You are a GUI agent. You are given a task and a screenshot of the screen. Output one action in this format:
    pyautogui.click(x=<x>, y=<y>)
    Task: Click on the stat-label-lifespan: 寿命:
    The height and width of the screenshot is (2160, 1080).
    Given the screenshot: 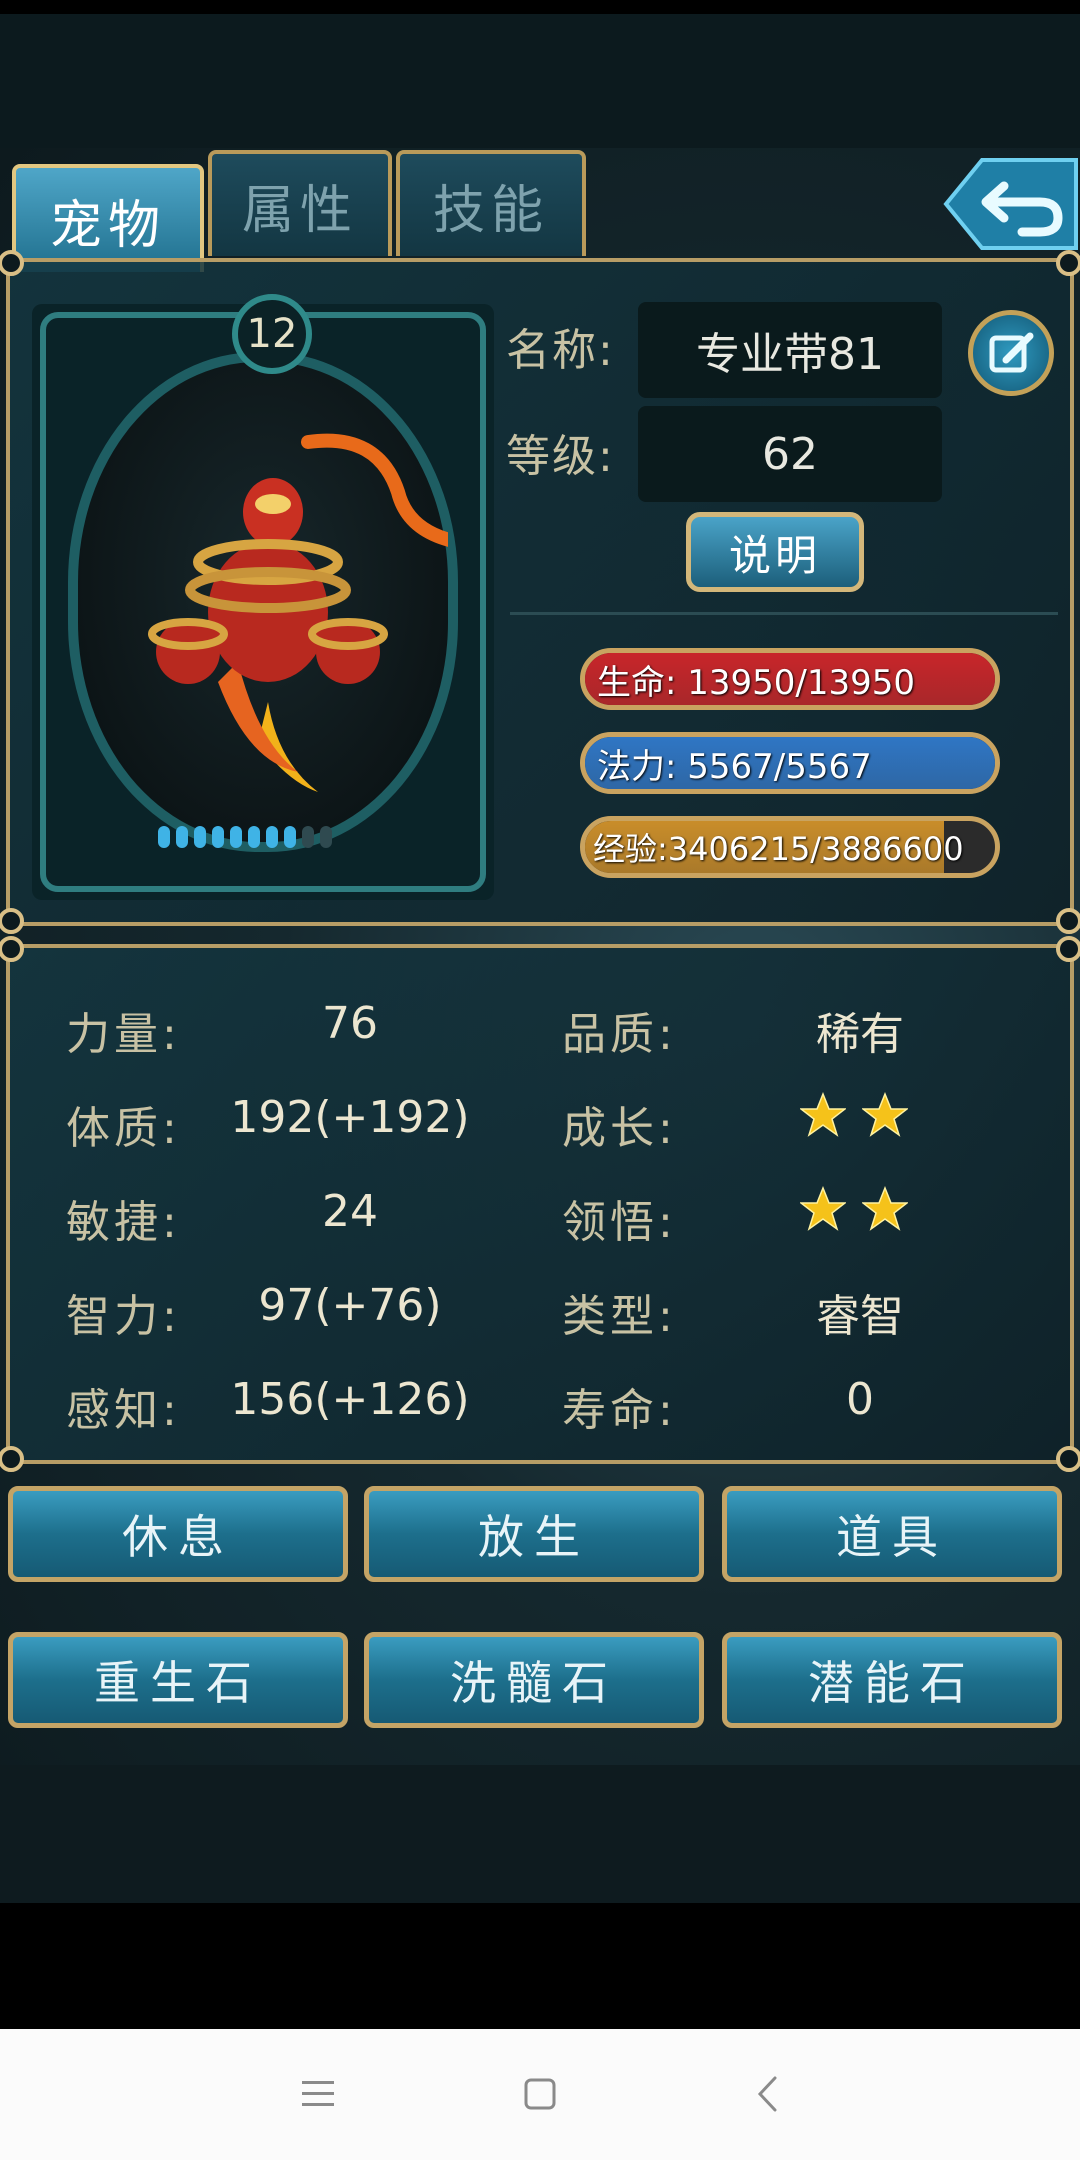 What is the action you would take?
    pyautogui.click(x=619, y=1410)
    